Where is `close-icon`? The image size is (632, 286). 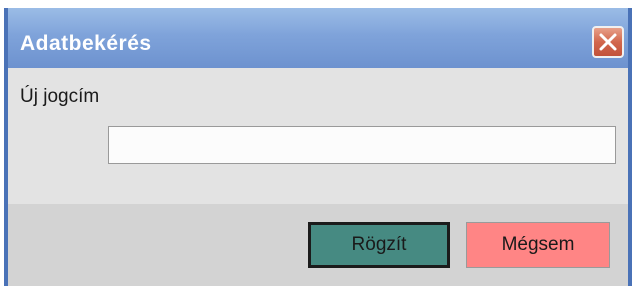
close-icon is located at coordinates (608, 42).